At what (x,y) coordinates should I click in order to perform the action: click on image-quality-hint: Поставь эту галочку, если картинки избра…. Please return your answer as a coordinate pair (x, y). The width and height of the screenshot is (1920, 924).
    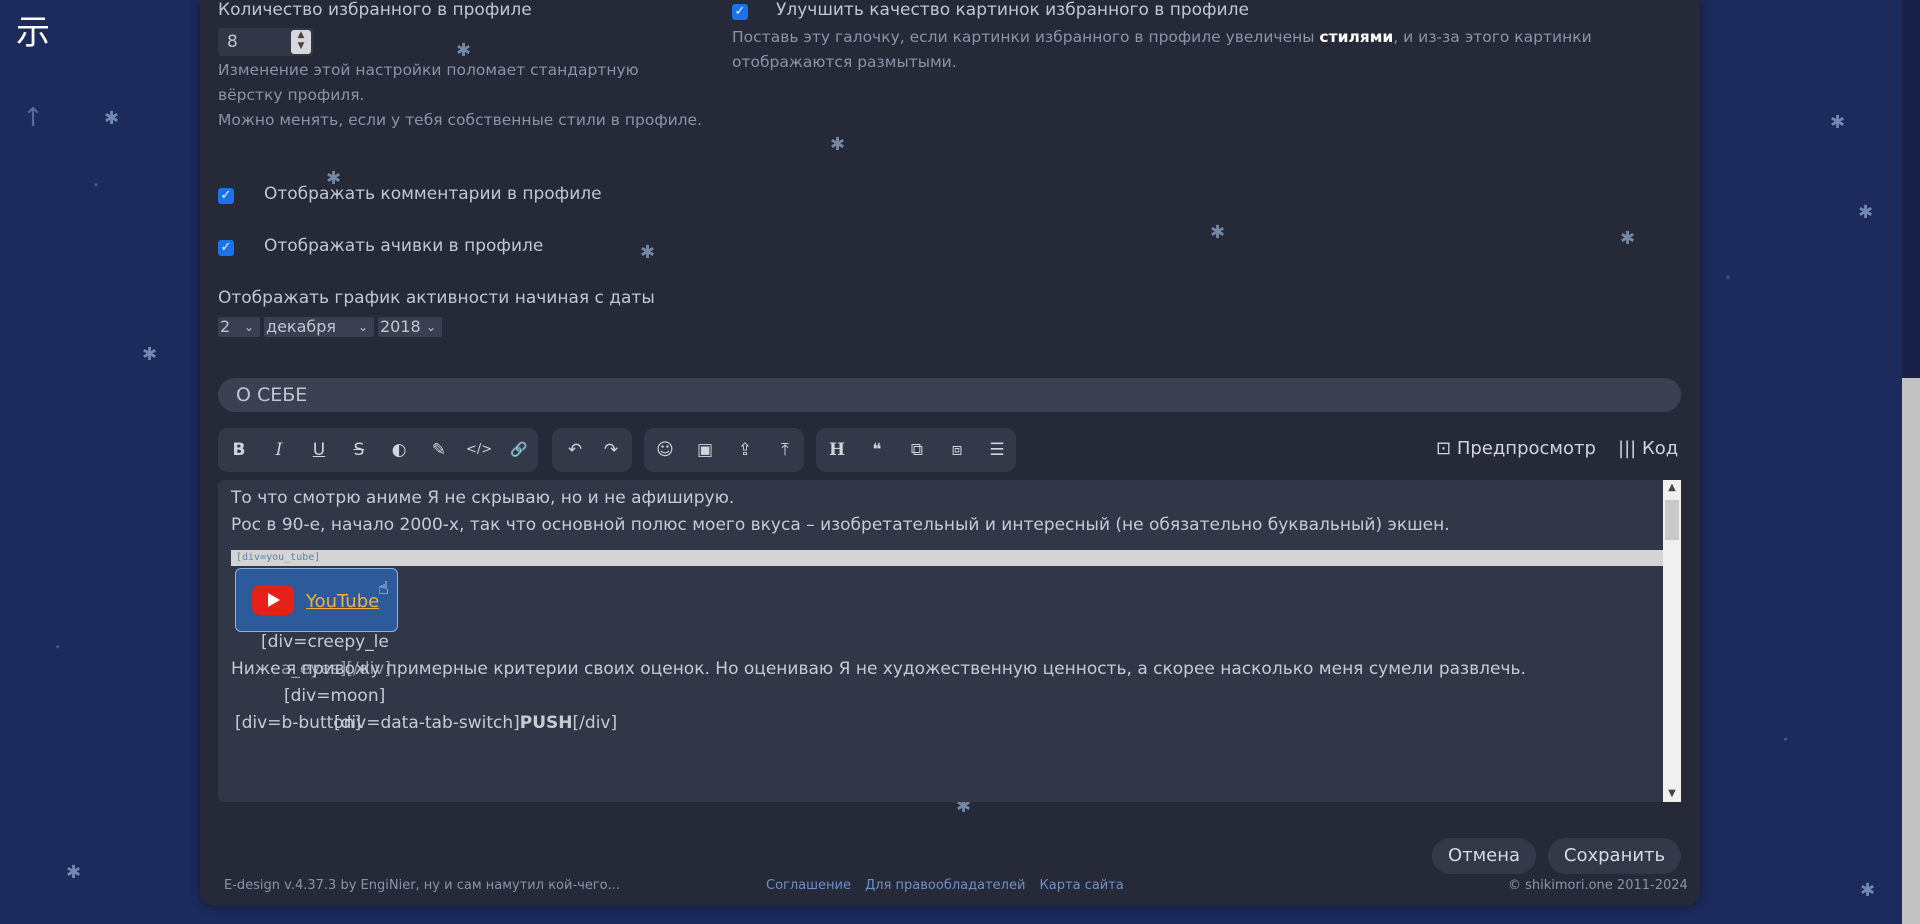
    Looking at the image, I should click on (1182, 50).